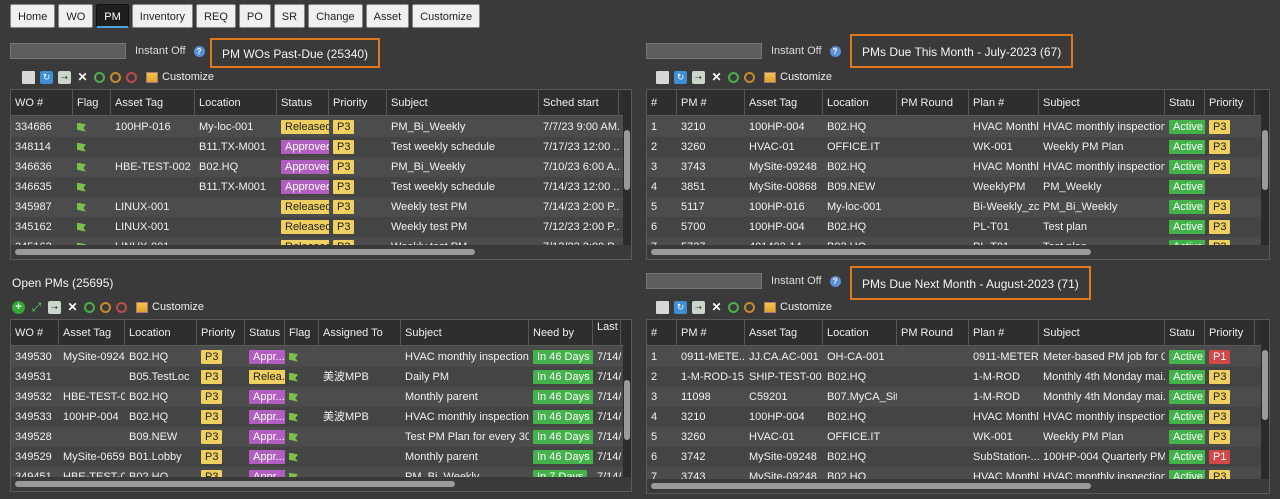 Image resolution: width=1280 pixels, height=499 pixels. Describe the element at coordinates (303, 103) in the screenshot. I see `column-header: Status` at that location.